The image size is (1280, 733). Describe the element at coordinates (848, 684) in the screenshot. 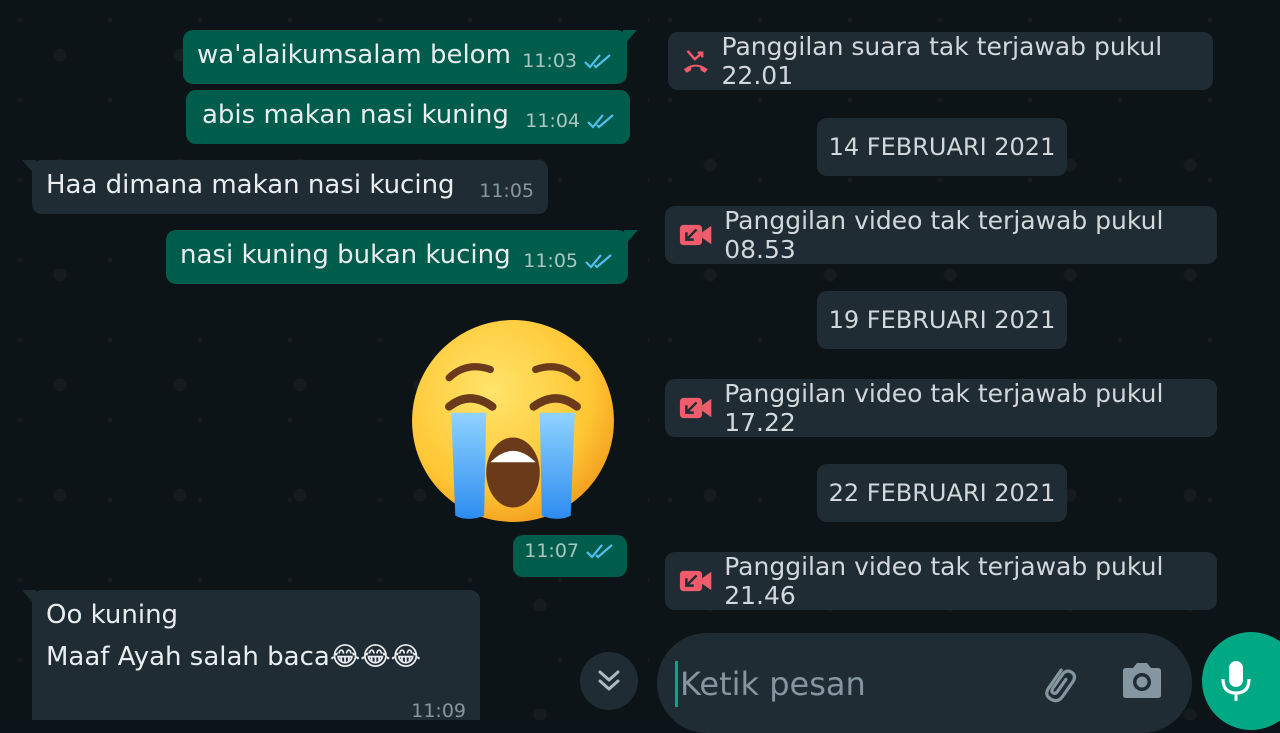

I see `message-input` at that location.